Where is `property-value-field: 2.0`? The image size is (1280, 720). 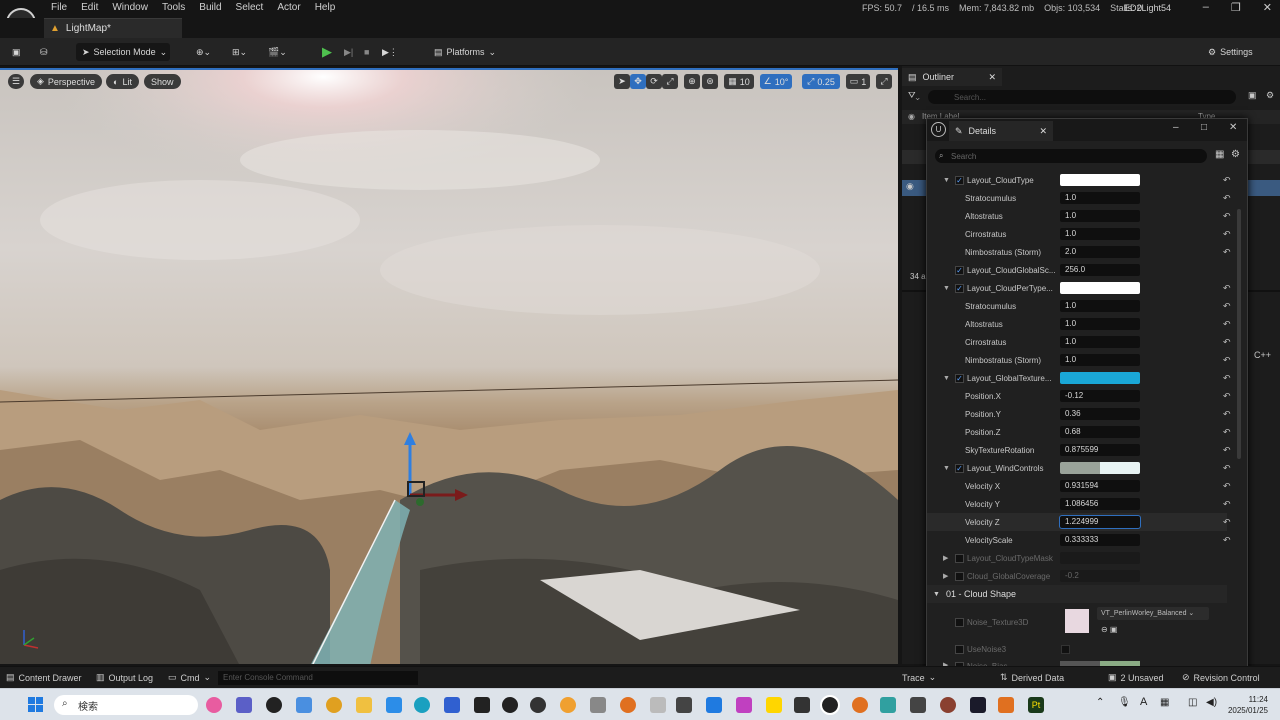 property-value-field: 2.0 is located at coordinates (1100, 252).